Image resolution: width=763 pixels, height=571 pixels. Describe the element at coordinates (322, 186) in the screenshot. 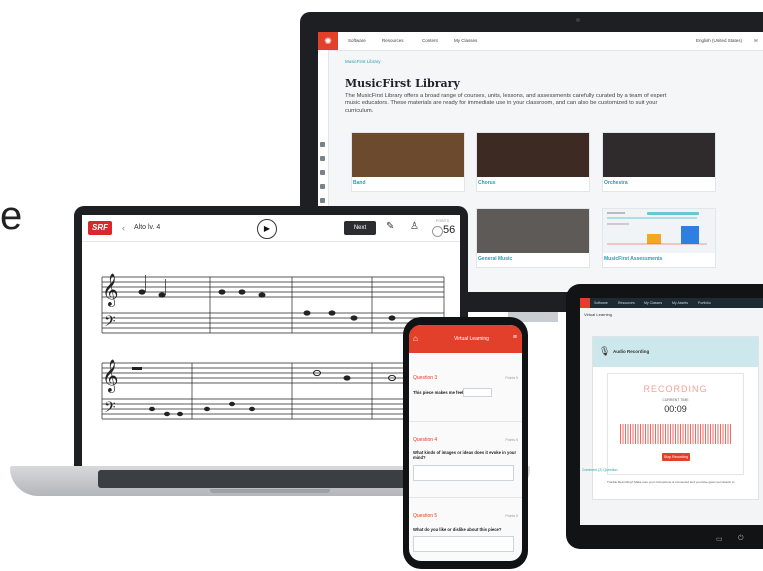

I see `side-grade-icon` at that location.